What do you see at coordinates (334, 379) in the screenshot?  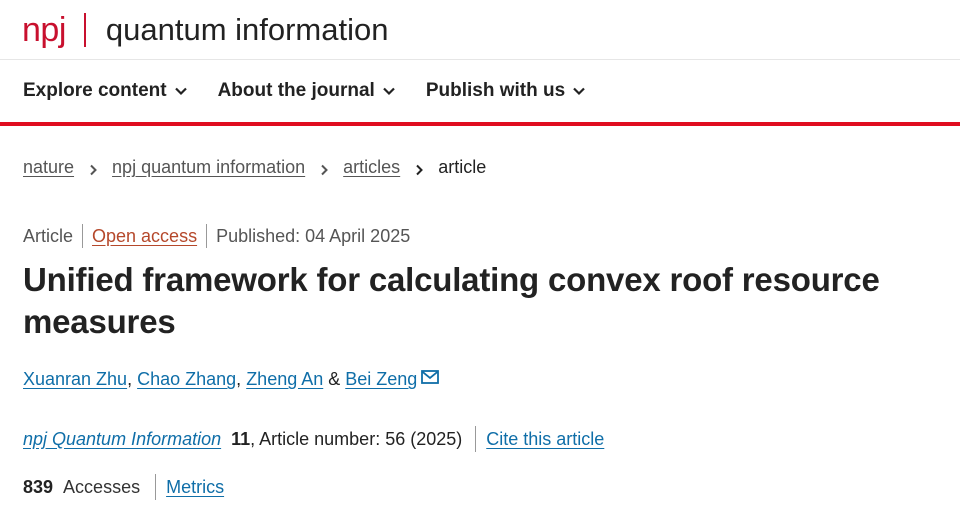 I see `author-and: &` at bounding box center [334, 379].